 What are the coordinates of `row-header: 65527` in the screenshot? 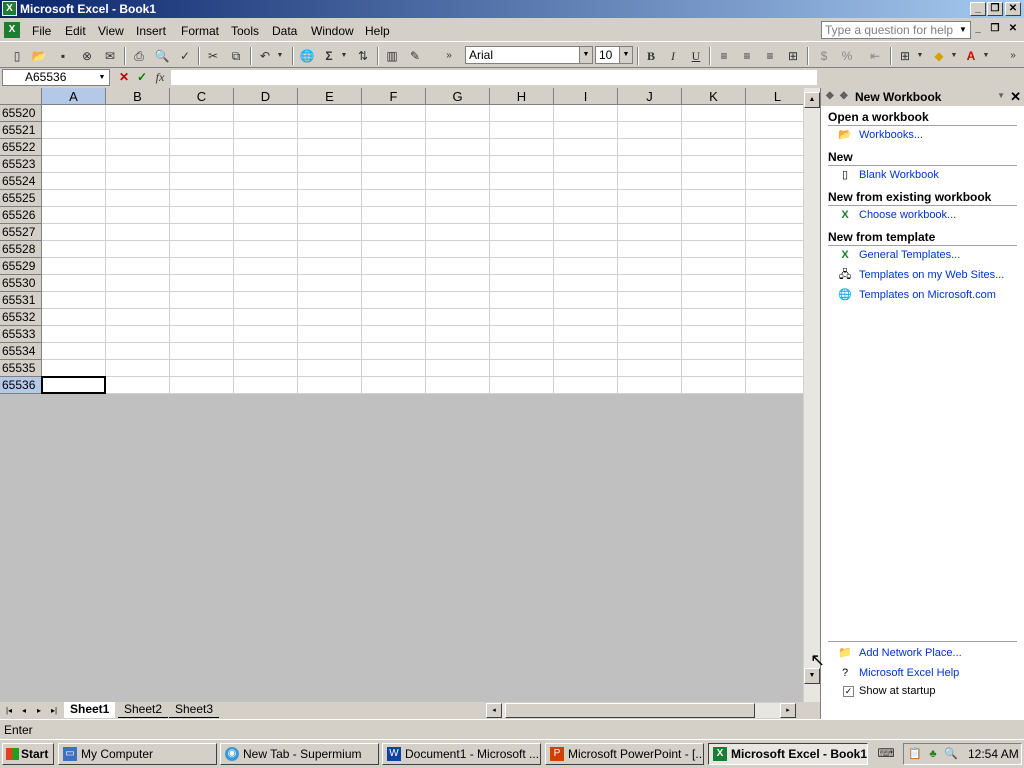 It's located at (21, 232).